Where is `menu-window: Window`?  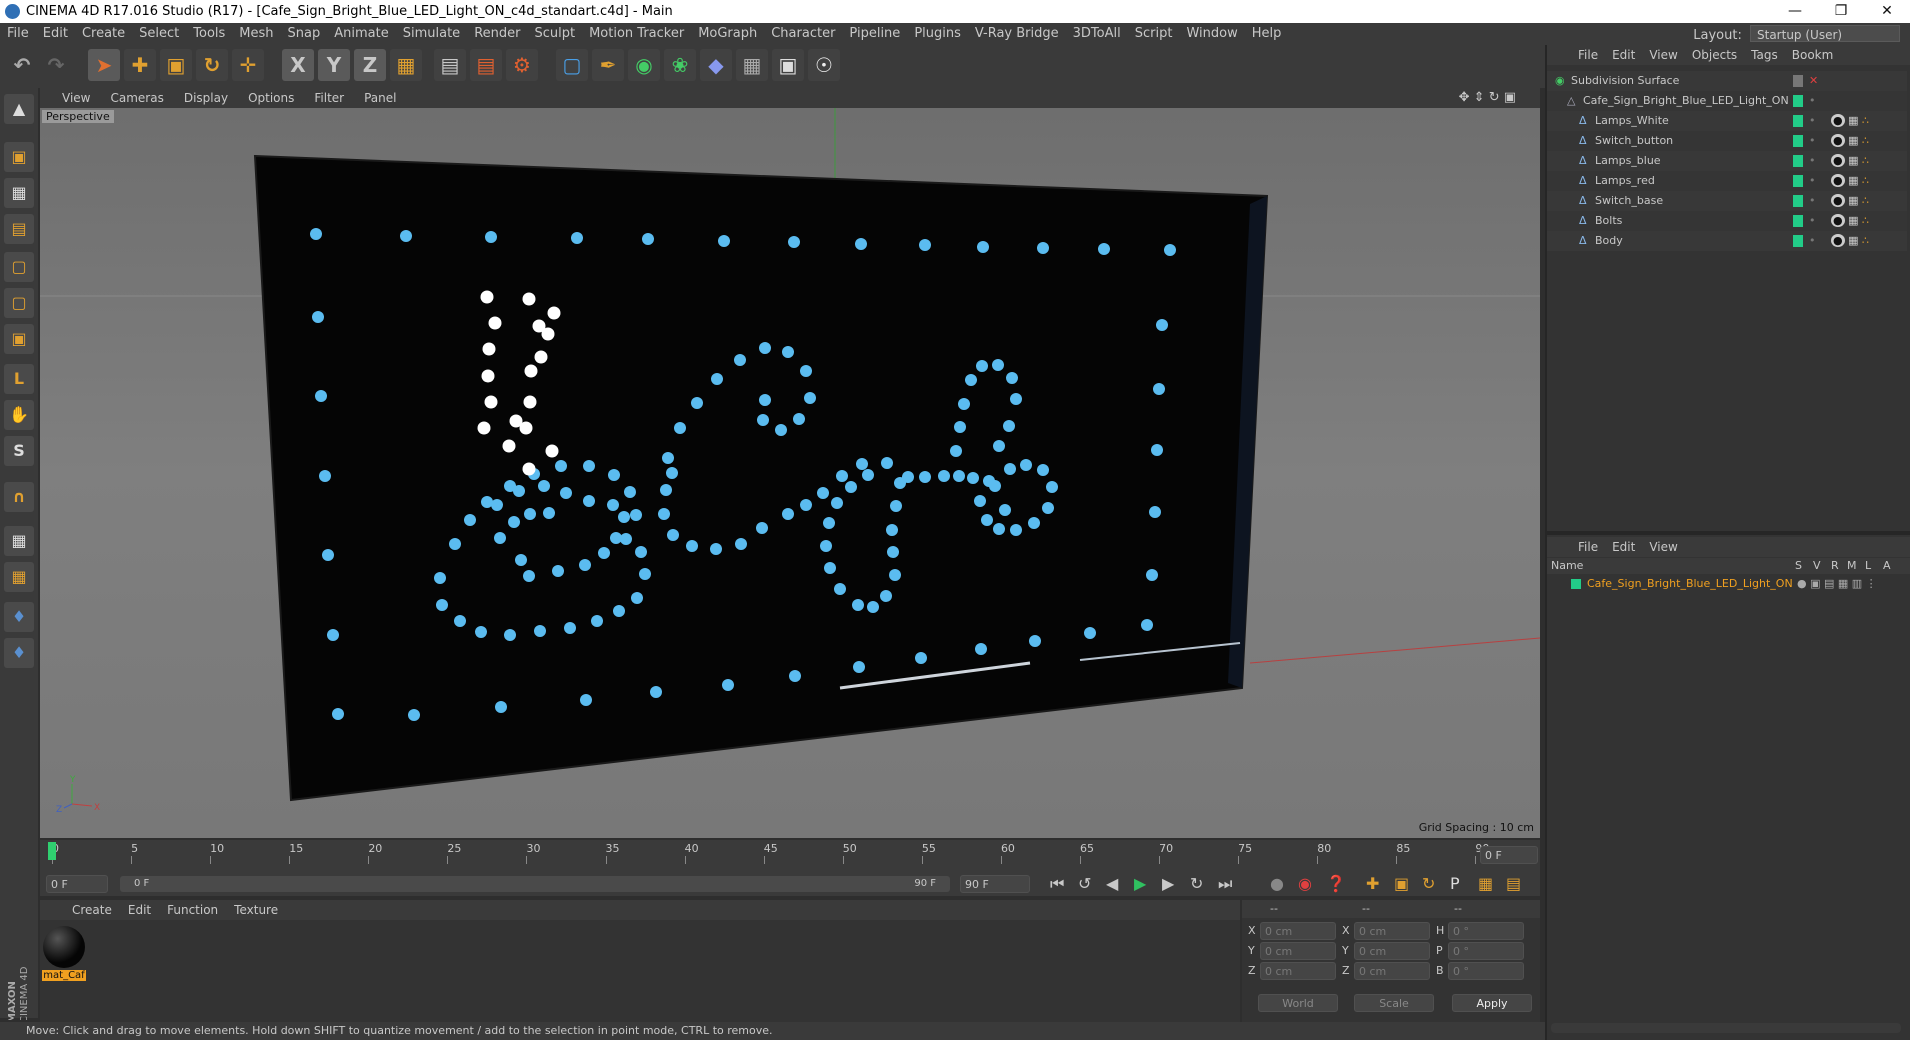 menu-window: Window is located at coordinates (1211, 34).